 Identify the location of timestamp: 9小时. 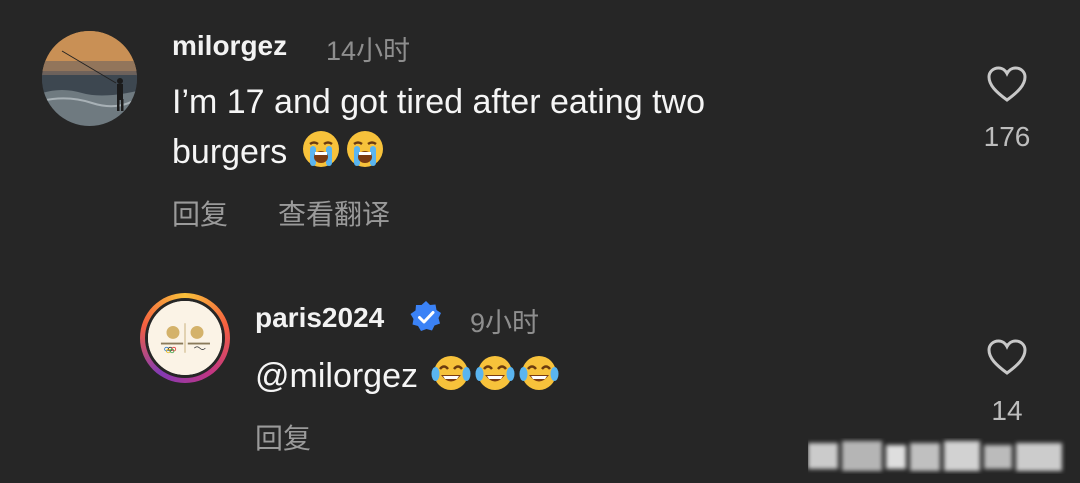
(505, 323).